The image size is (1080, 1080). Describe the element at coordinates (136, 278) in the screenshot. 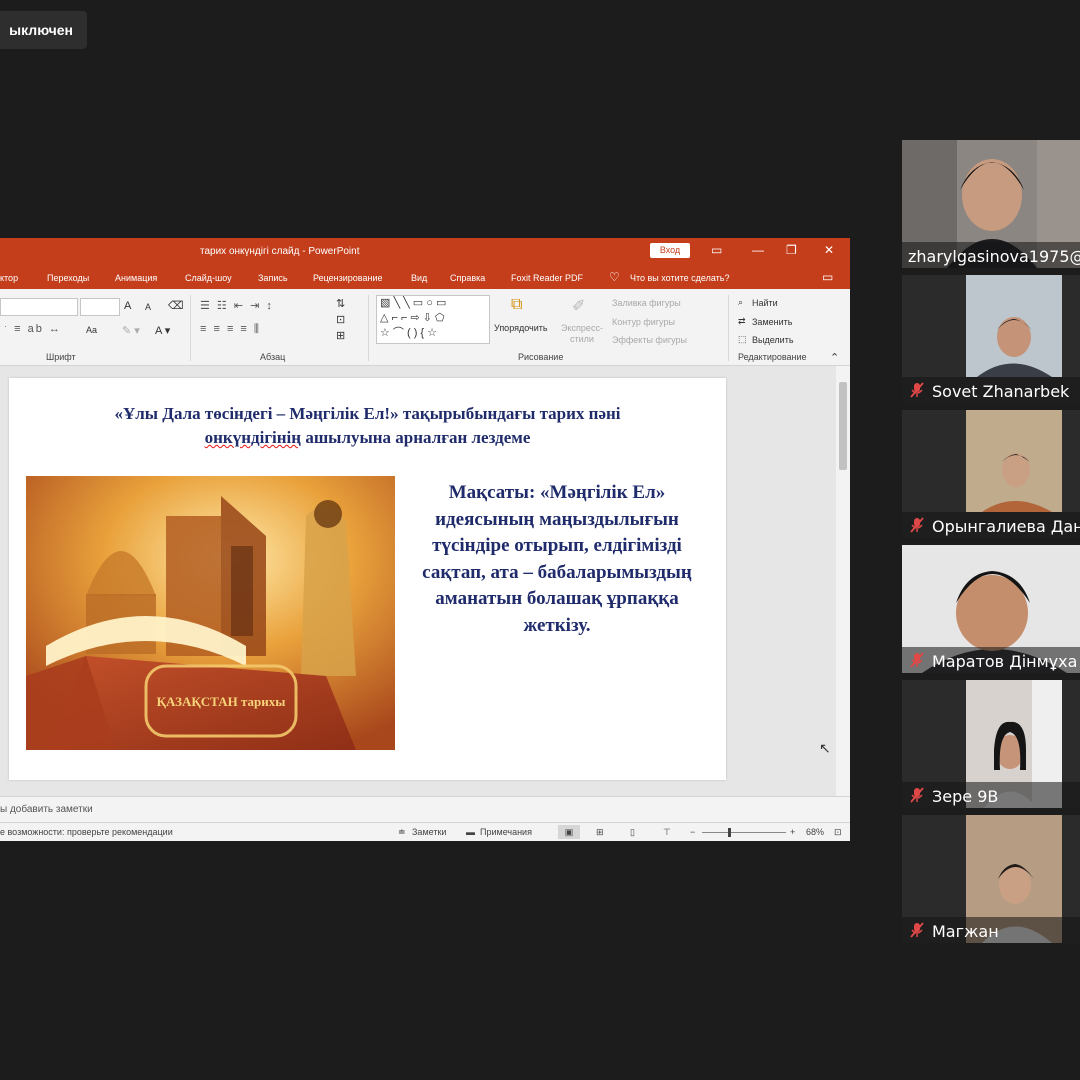

I see `tab-animation: Анимация` at that location.